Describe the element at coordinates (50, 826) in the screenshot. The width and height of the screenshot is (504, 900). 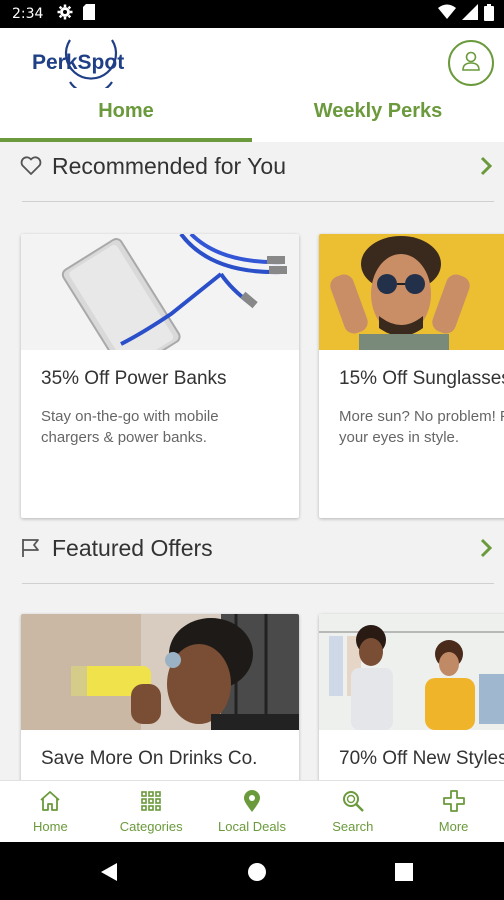
I see `nav-label: Home` at that location.